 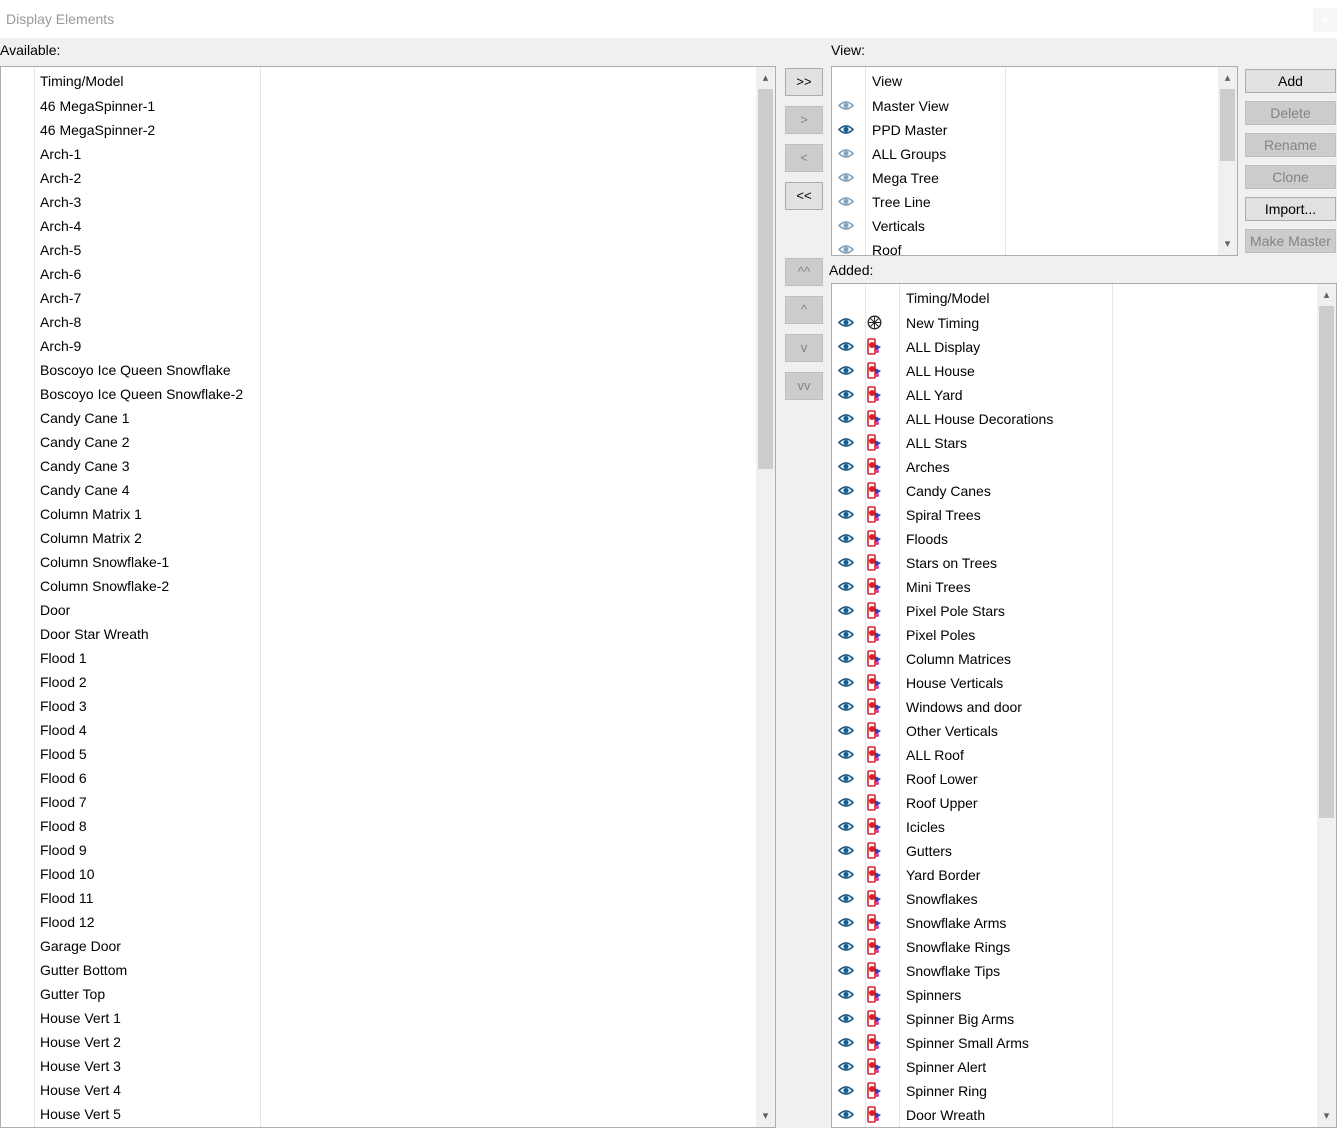 What do you see at coordinates (388, 514) in the screenshot?
I see `list-item: Column Matrix 1` at bounding box center [388, 514].